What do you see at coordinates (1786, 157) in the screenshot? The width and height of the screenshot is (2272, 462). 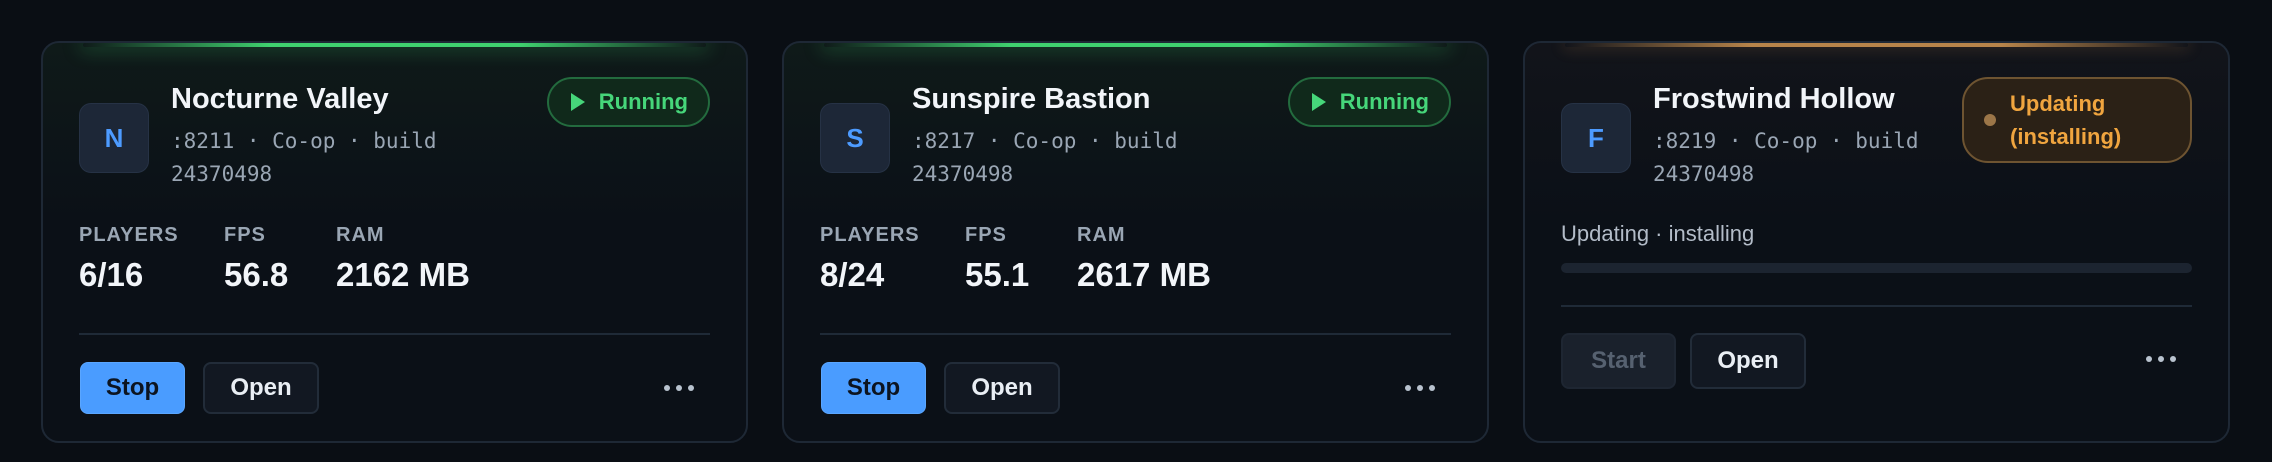 I see `server-meta: :8219 · Co-op · build 24370498` at bounding box center [1786, 157].